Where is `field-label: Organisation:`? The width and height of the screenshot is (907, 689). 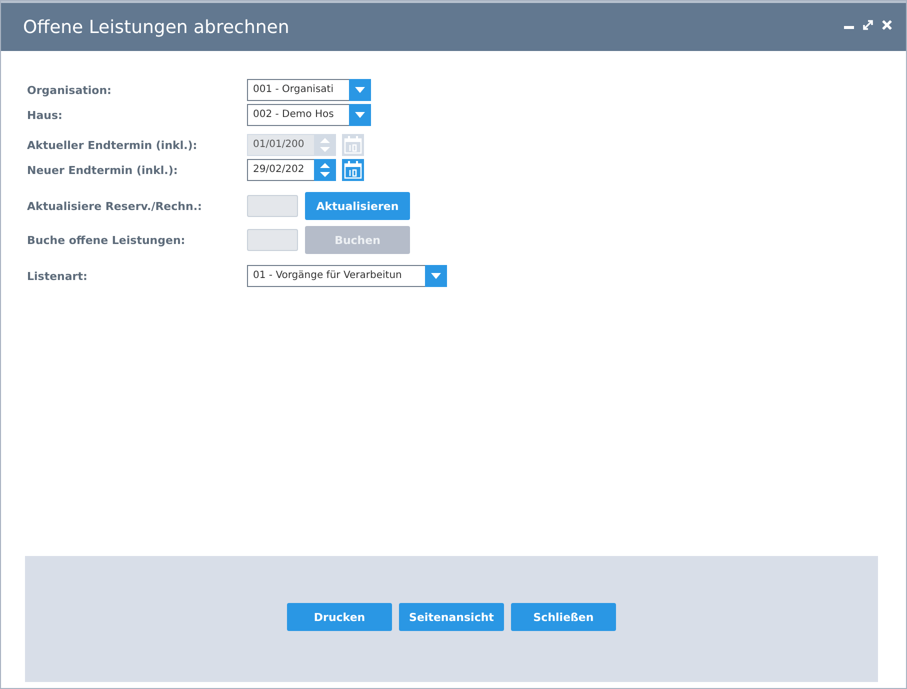 field-label: Organisation: is located at coordinates (69, 90).